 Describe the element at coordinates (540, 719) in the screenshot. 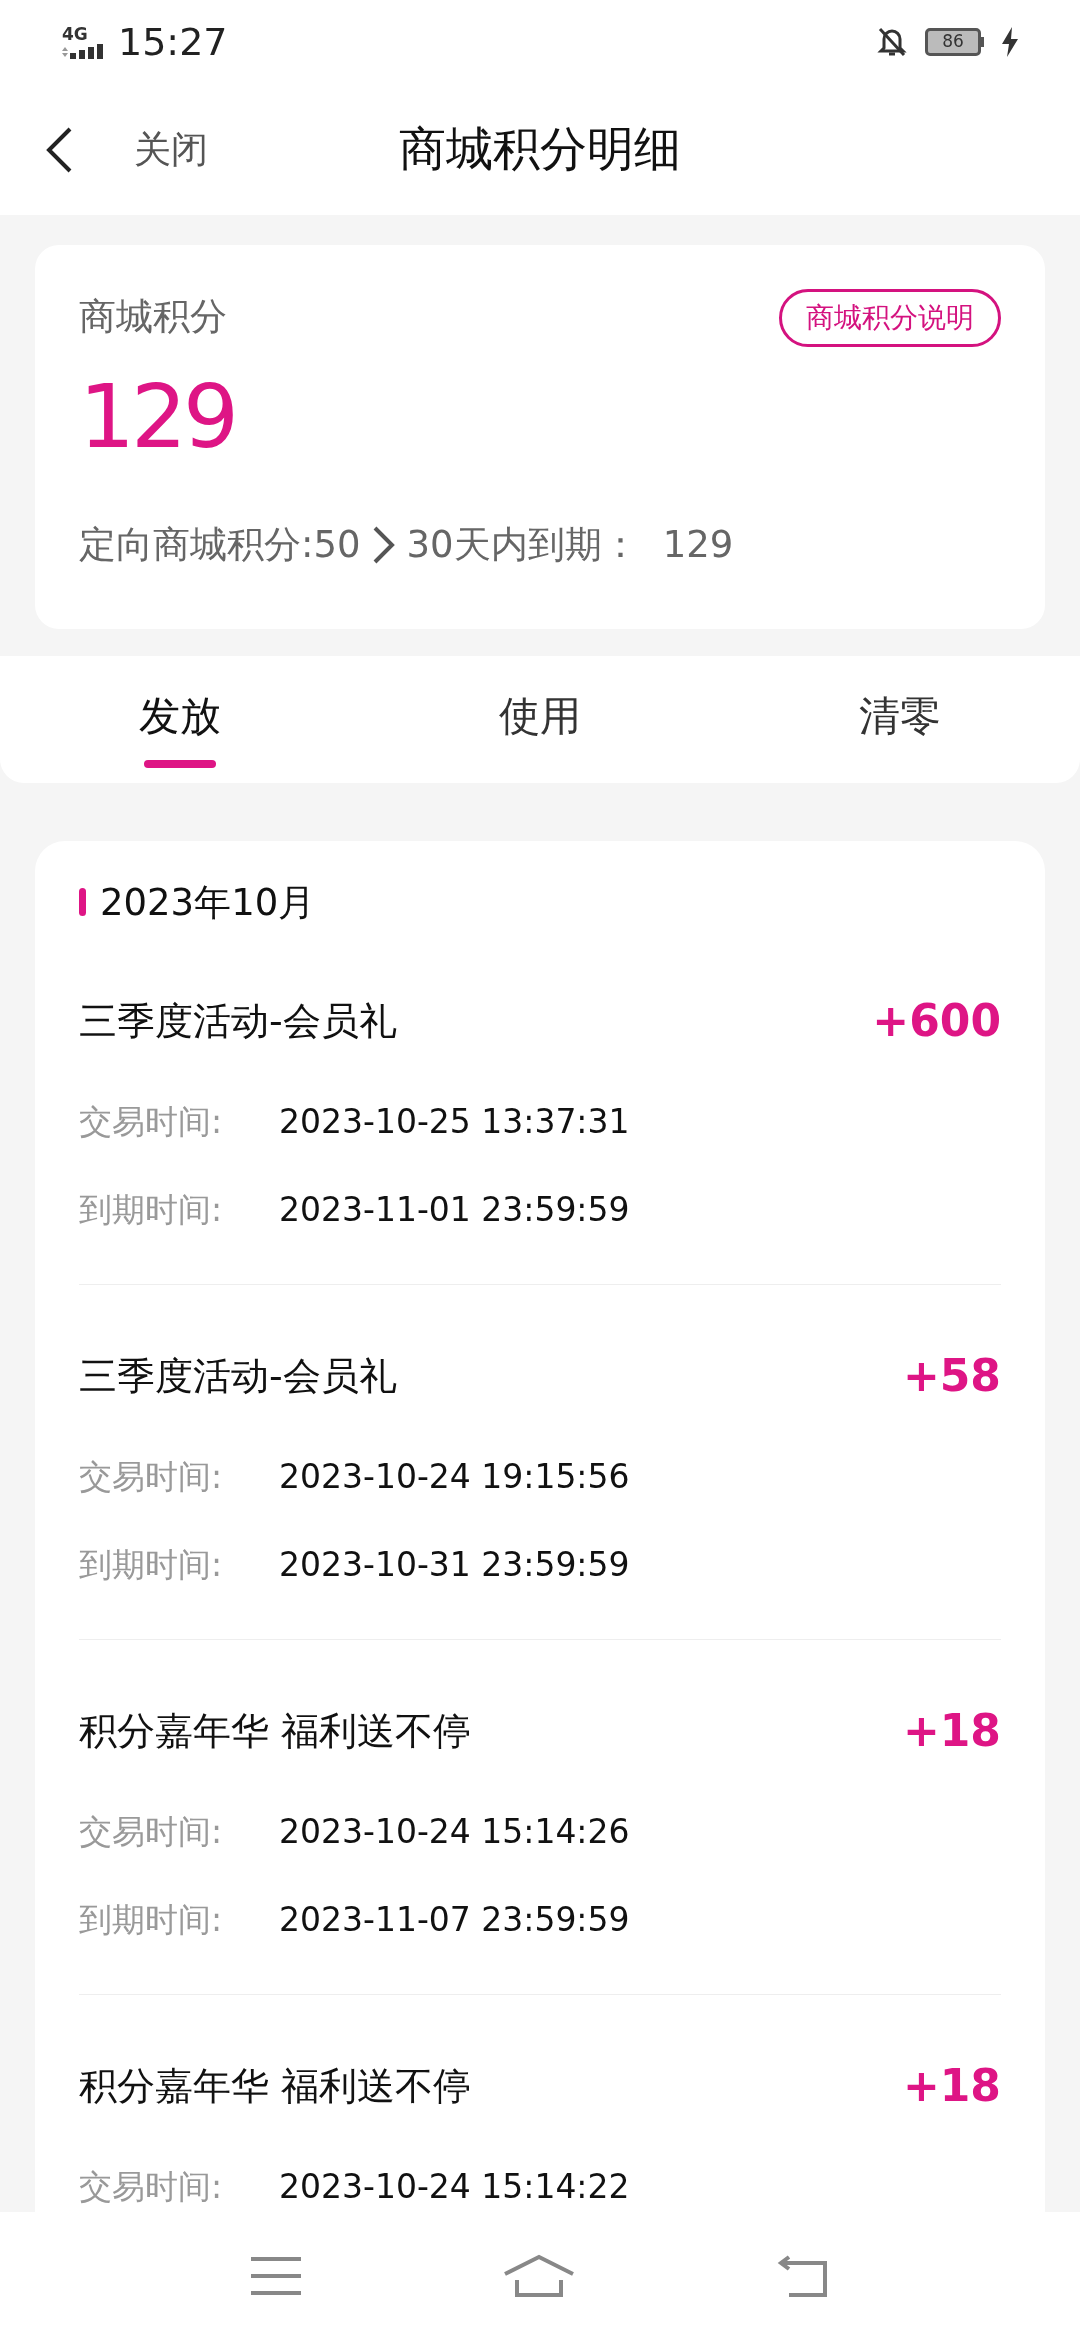

I see `tab: 使用` at that location.